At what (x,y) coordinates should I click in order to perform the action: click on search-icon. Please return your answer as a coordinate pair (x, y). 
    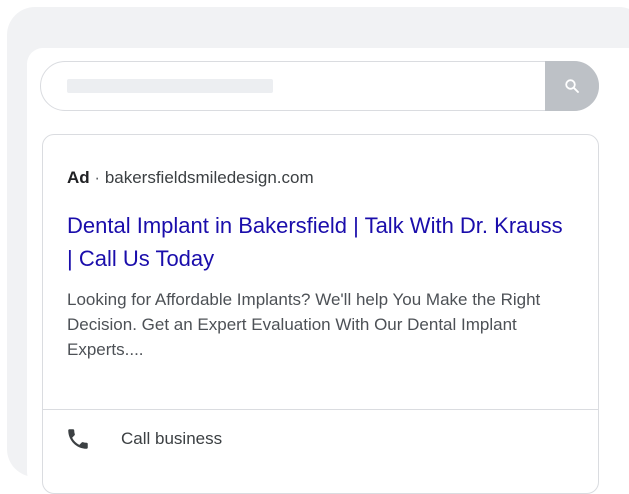
    Looking at the image, I should click on (572, 86).